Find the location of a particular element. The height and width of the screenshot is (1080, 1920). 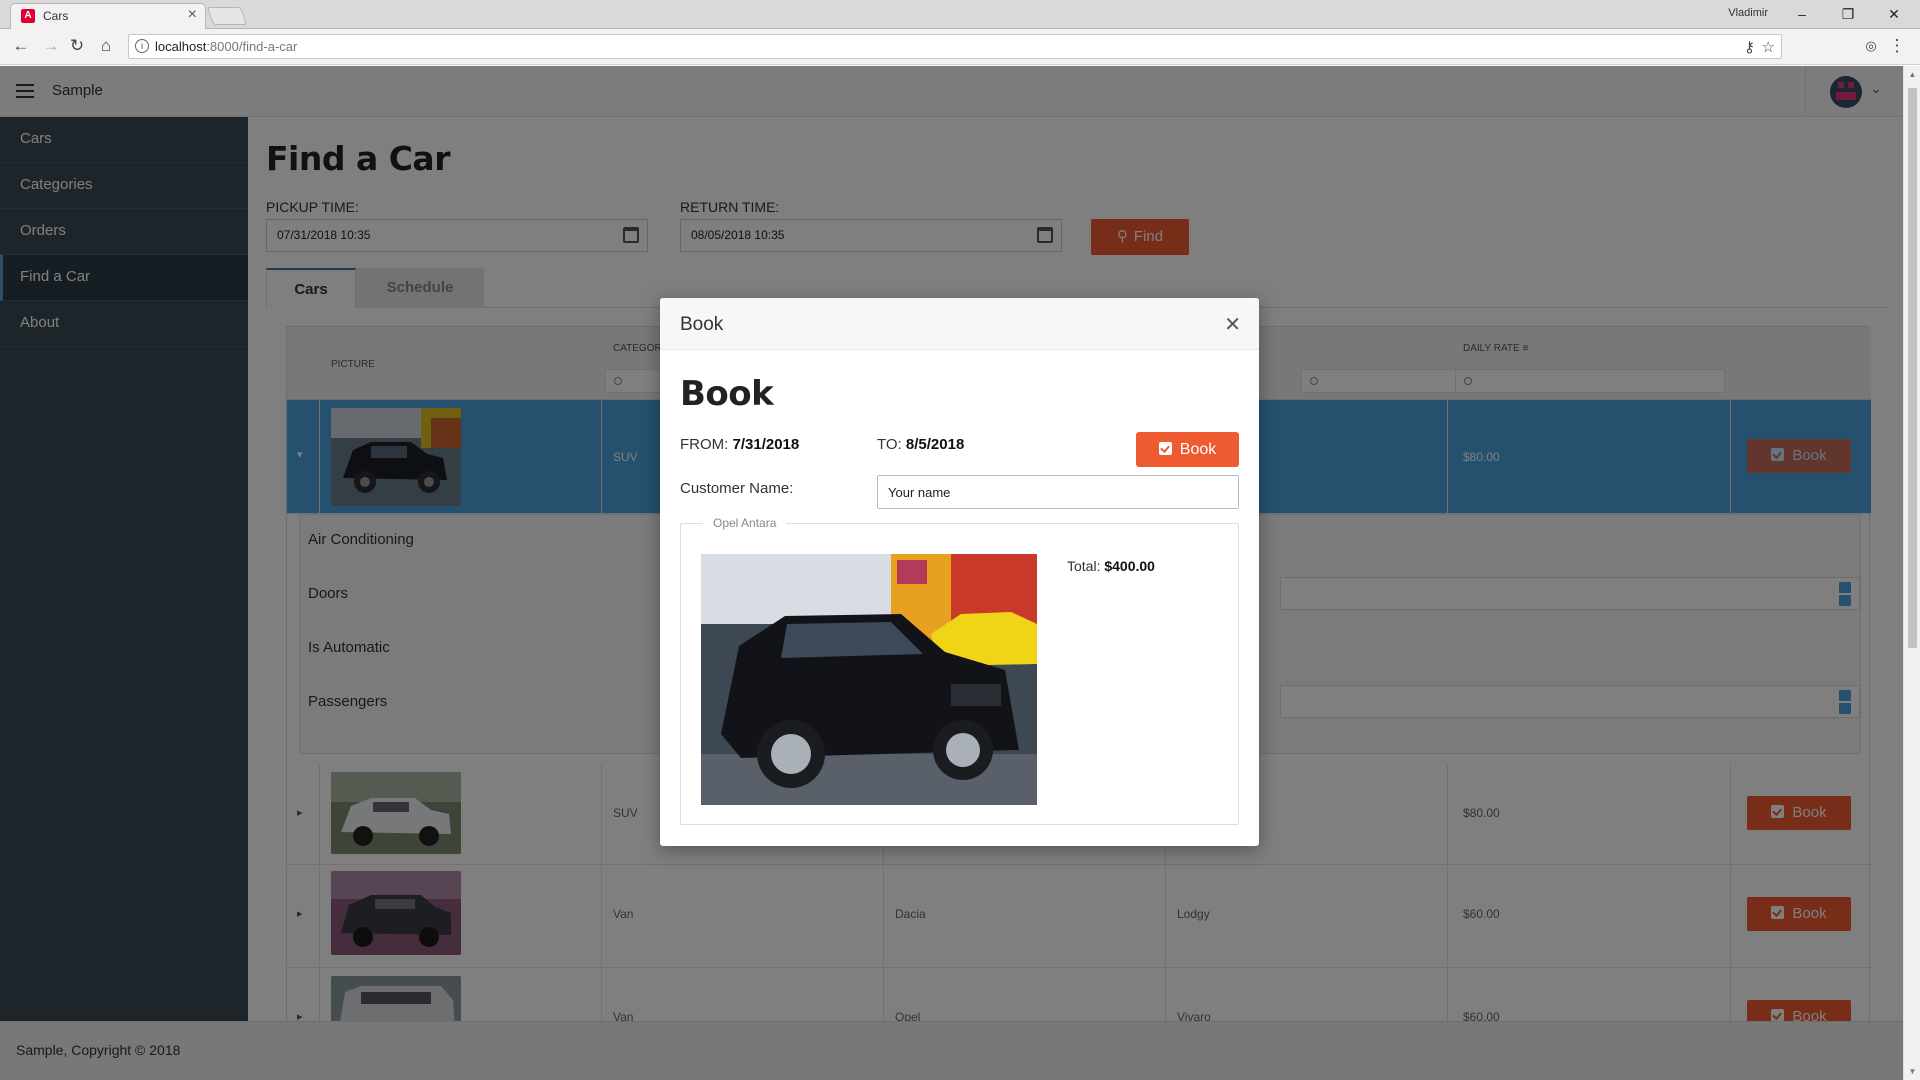

car-summary-fieldset: Opel Antara Total: $400.00 is located at coordinates (959, 670).